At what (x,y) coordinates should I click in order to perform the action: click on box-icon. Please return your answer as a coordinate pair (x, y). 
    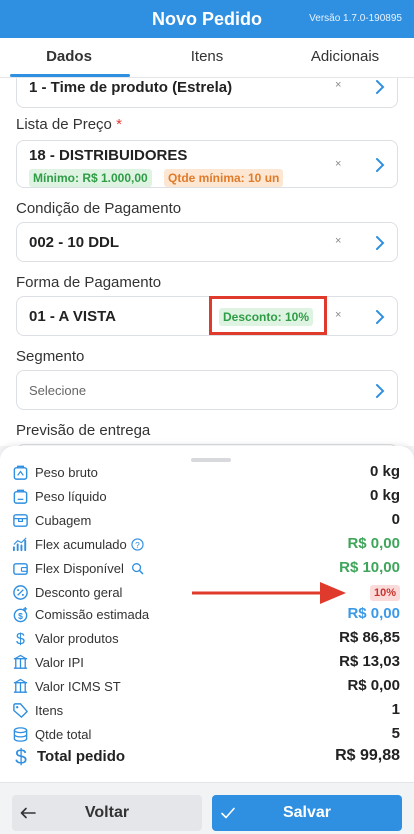
    Looking at the image, I should click on (20, 520).